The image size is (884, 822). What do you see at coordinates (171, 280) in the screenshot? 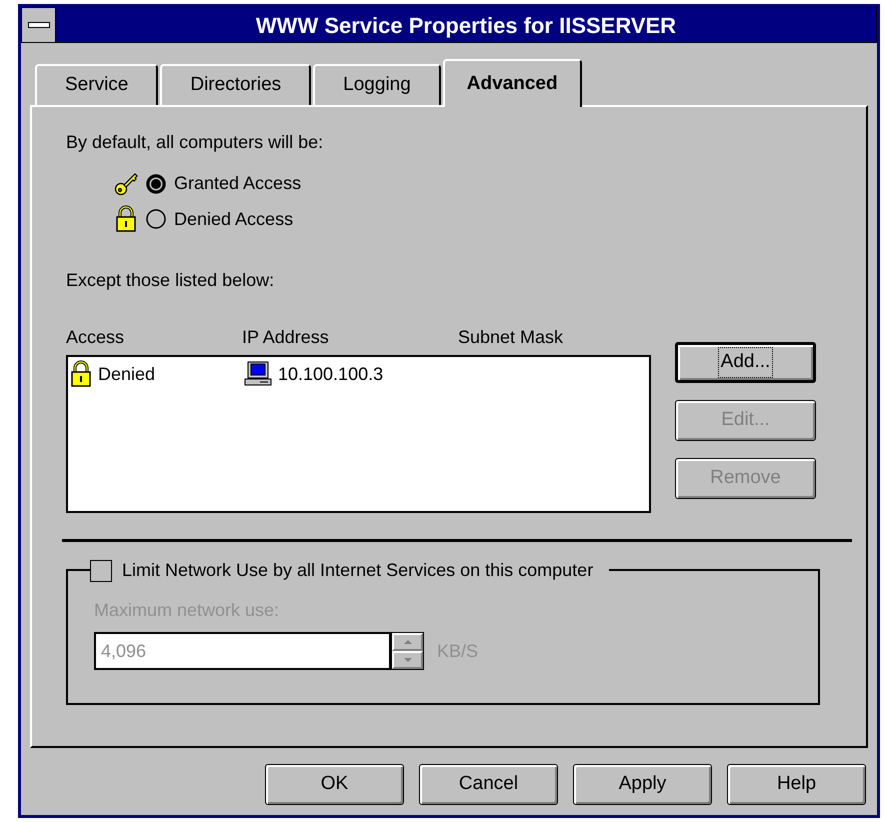
I see `except-label: Except those listed below:` at bounding box center [171, 280].